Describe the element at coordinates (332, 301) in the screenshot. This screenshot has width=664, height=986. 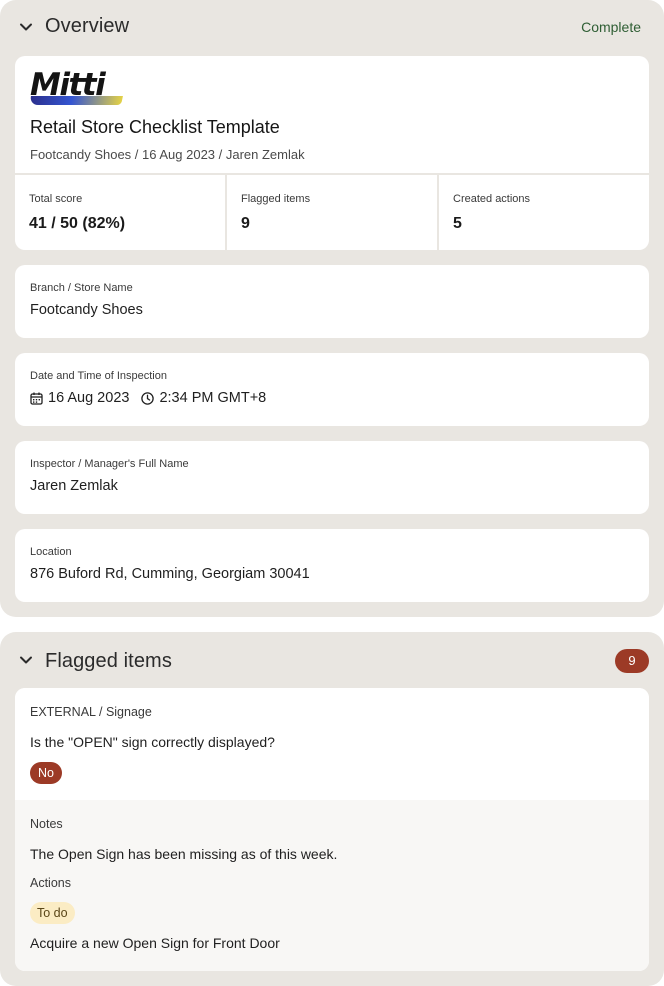
I see `branch-field-card: Branch / Store Name Footcandy Shoes` at that location.